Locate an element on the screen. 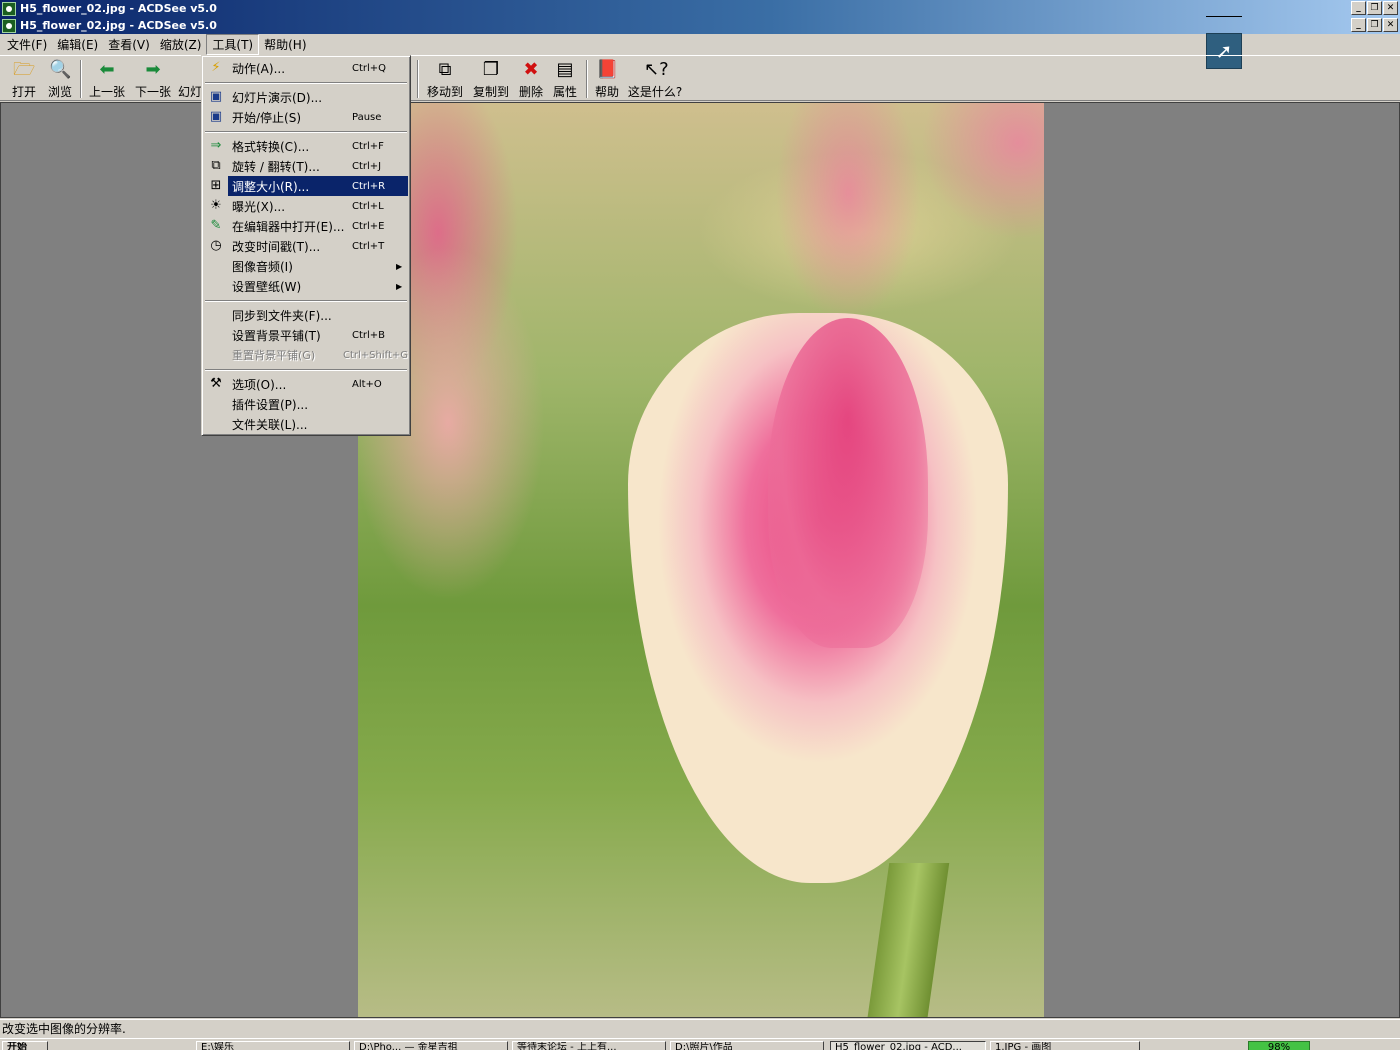  browse-button: 🔍 浏览 is located at coordinates (60, 80).